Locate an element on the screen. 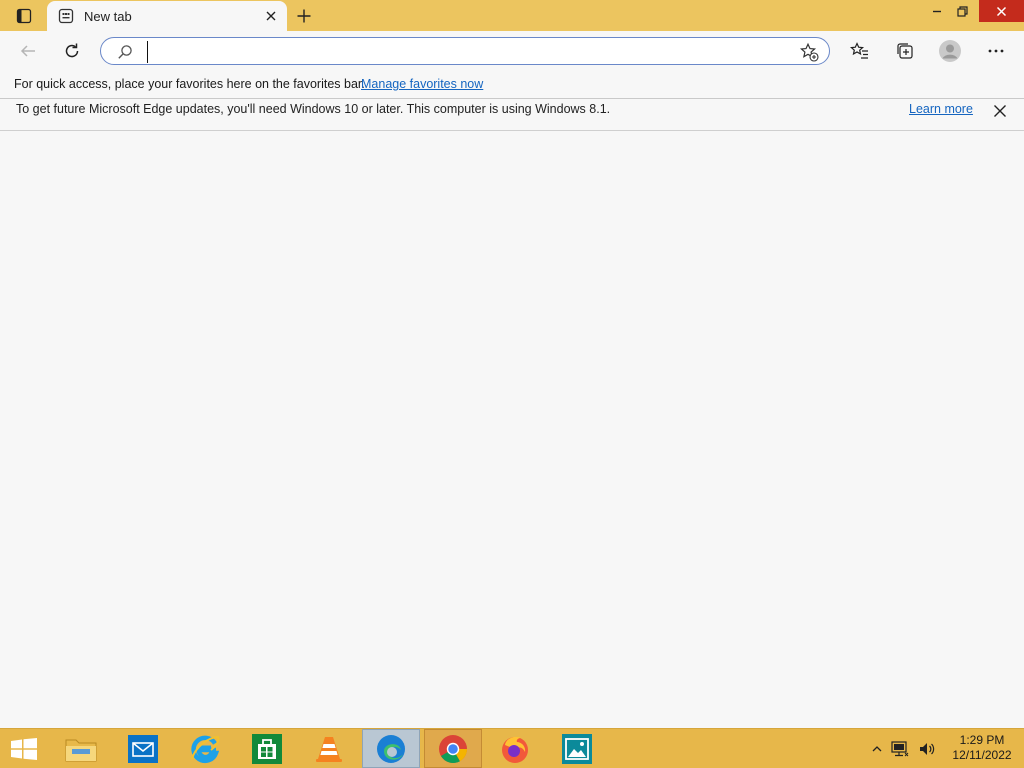 The image size is (1024, 768). taskbar-google-chrome is located at coordinates (453, 748).